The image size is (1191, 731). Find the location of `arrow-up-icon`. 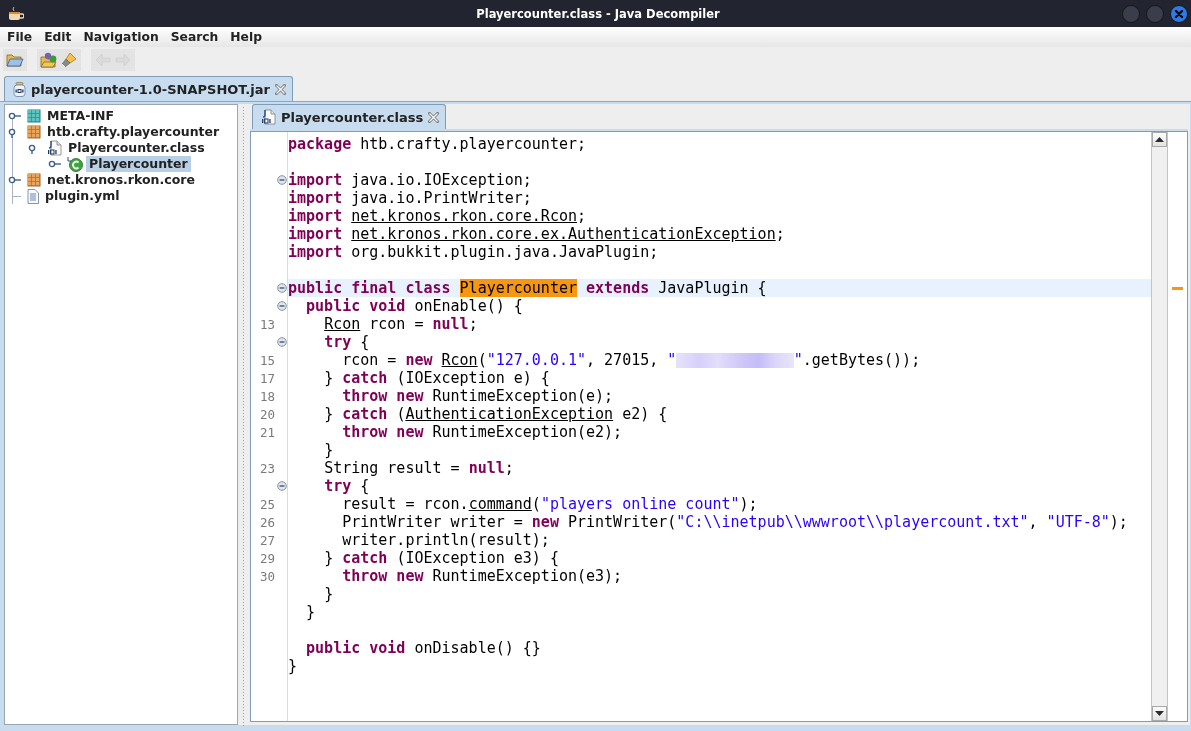

arrow-up-icon is located at coordinates (1159, 139).